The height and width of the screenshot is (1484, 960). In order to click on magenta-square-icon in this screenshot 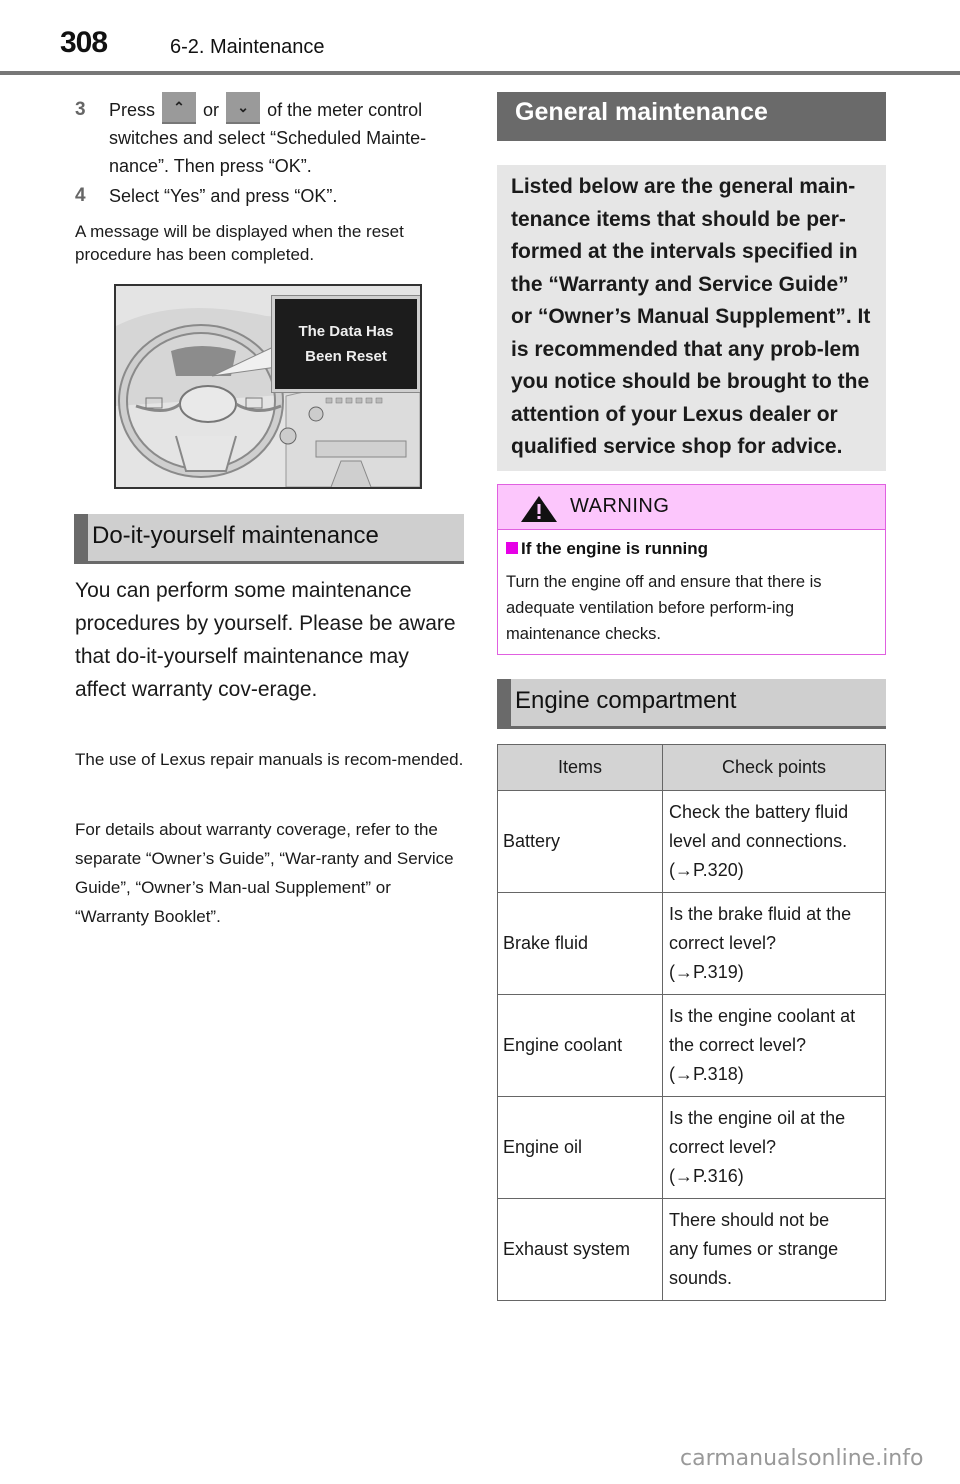, I will do `click(512, 548)`.